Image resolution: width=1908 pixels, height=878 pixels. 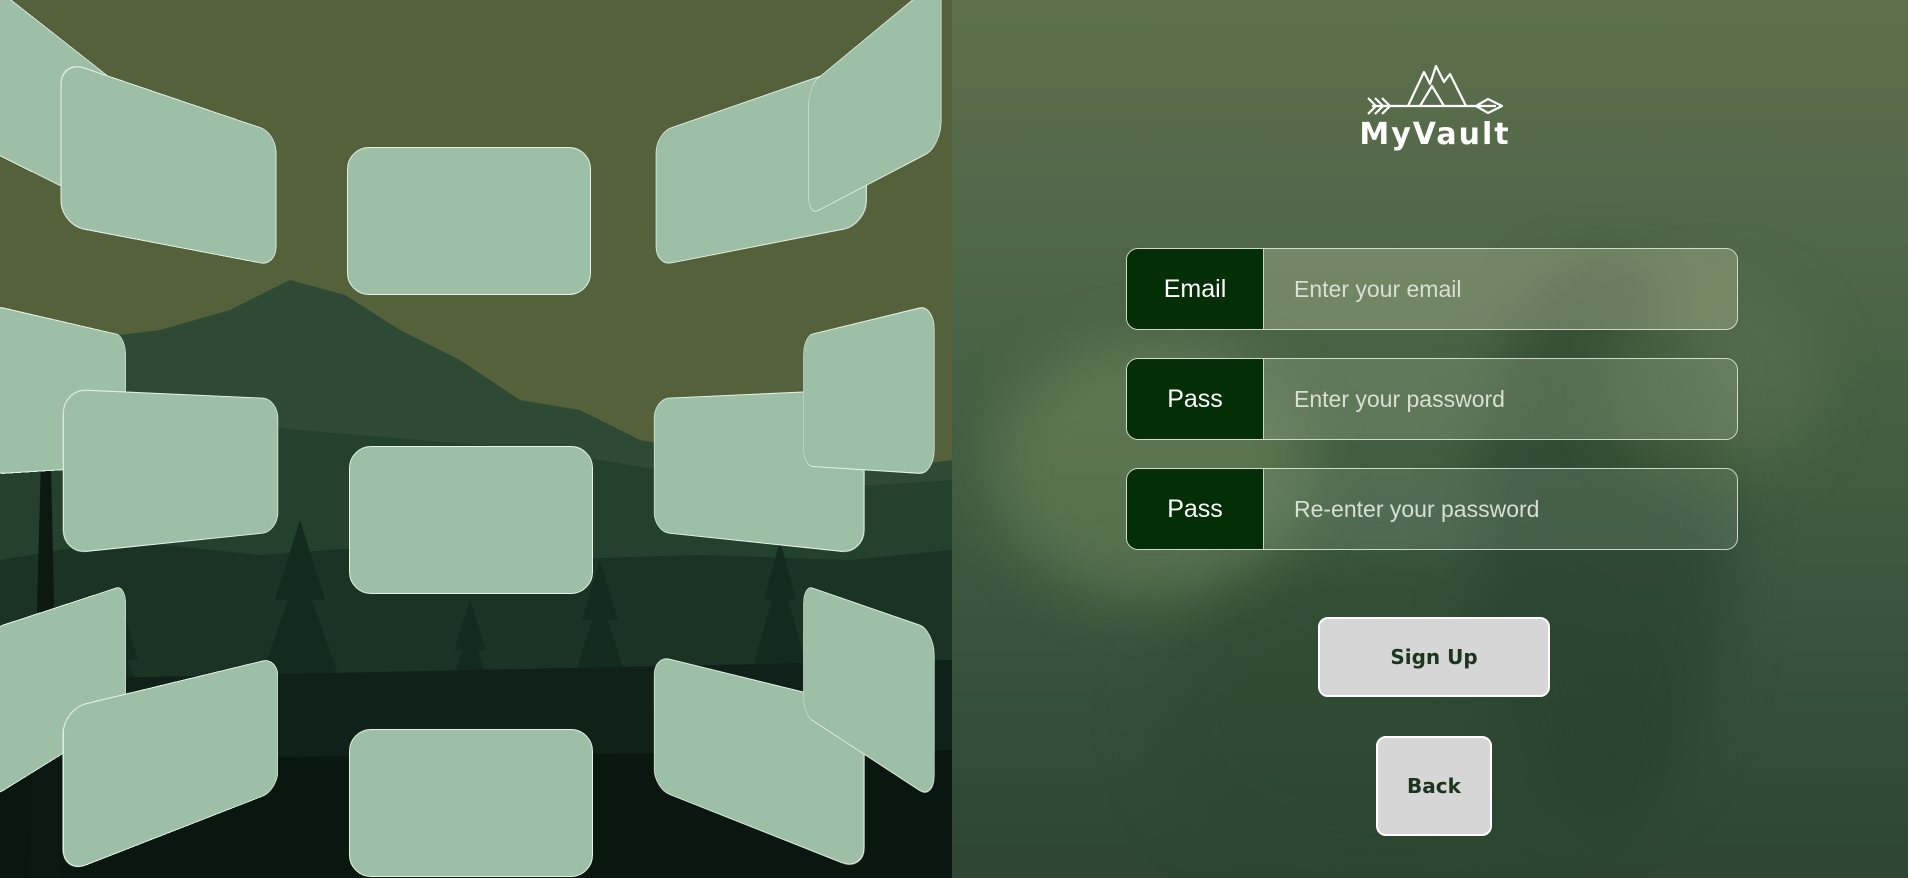 I want to click on confirm-password-input, so click(x=1500, y=509).